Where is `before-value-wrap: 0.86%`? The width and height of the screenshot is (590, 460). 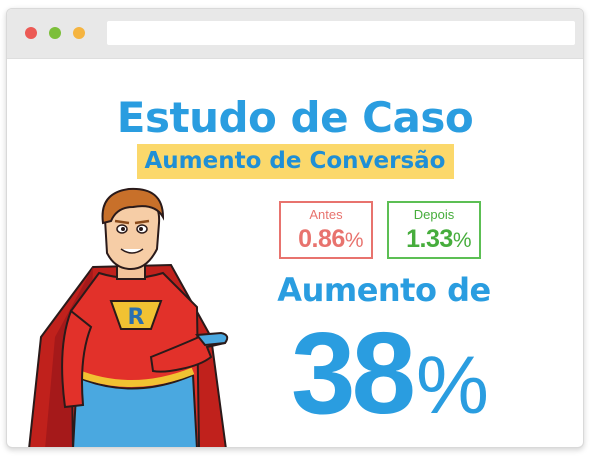
before-value-wrap: 0.86% is located at coordinates (330, 239).